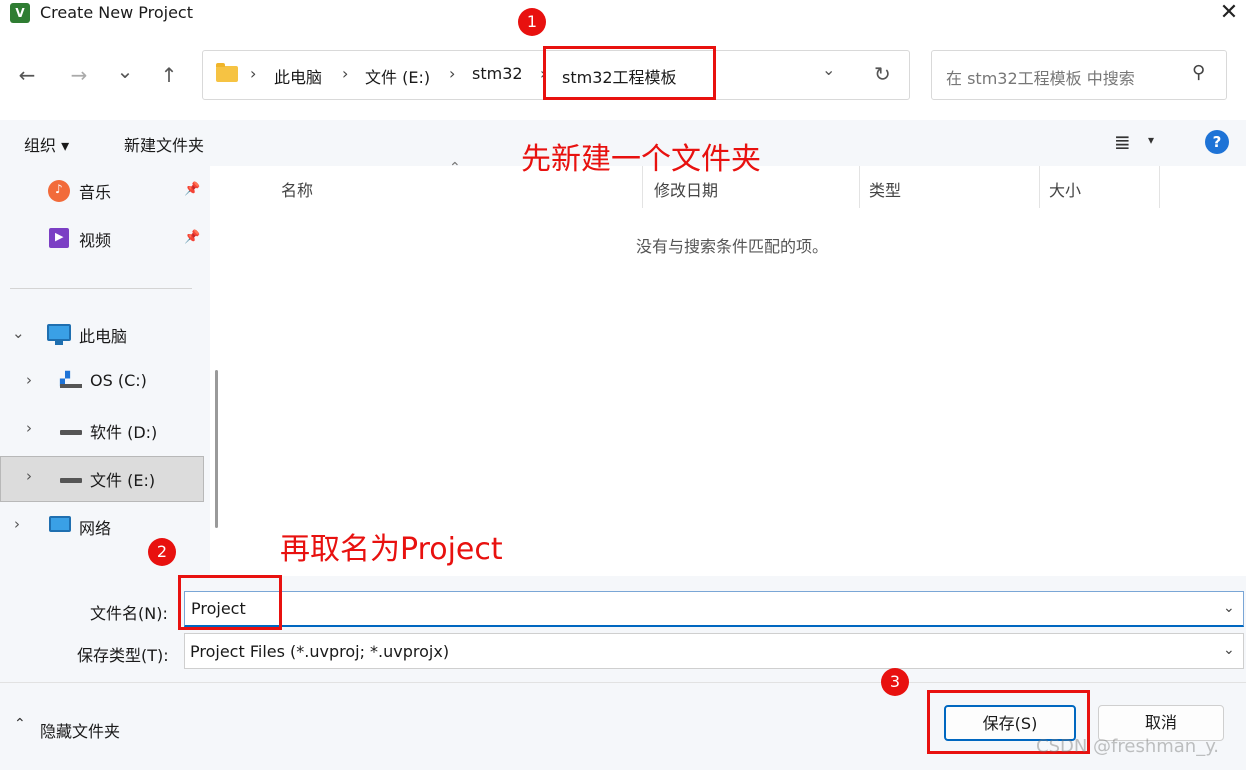 The height and width of the screenshot is (770, 1246). I want to click on hide-folders-button: 隐藏文件夹, so click(80, 730).